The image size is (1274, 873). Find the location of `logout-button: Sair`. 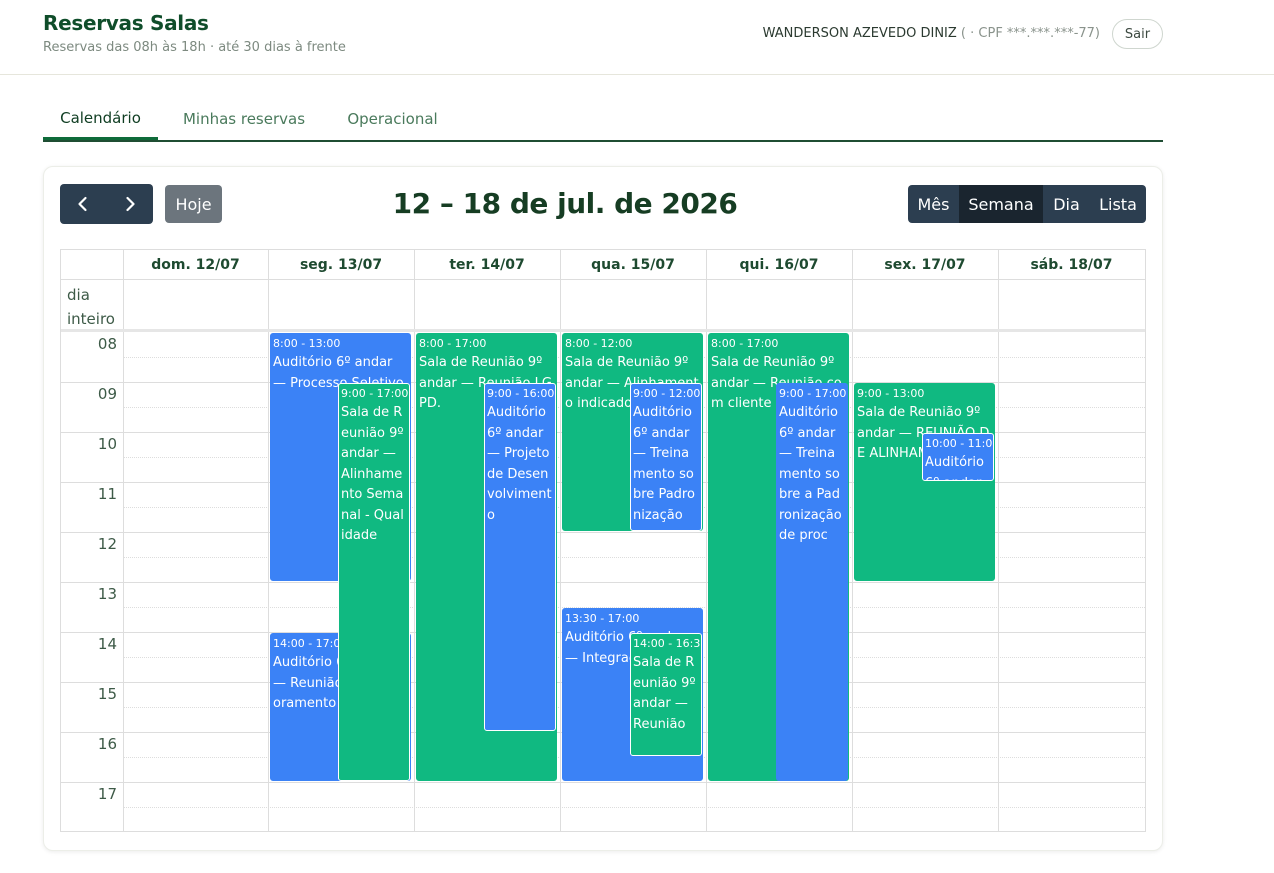

logout-button: Sair is located at coordinates (1137, 34).